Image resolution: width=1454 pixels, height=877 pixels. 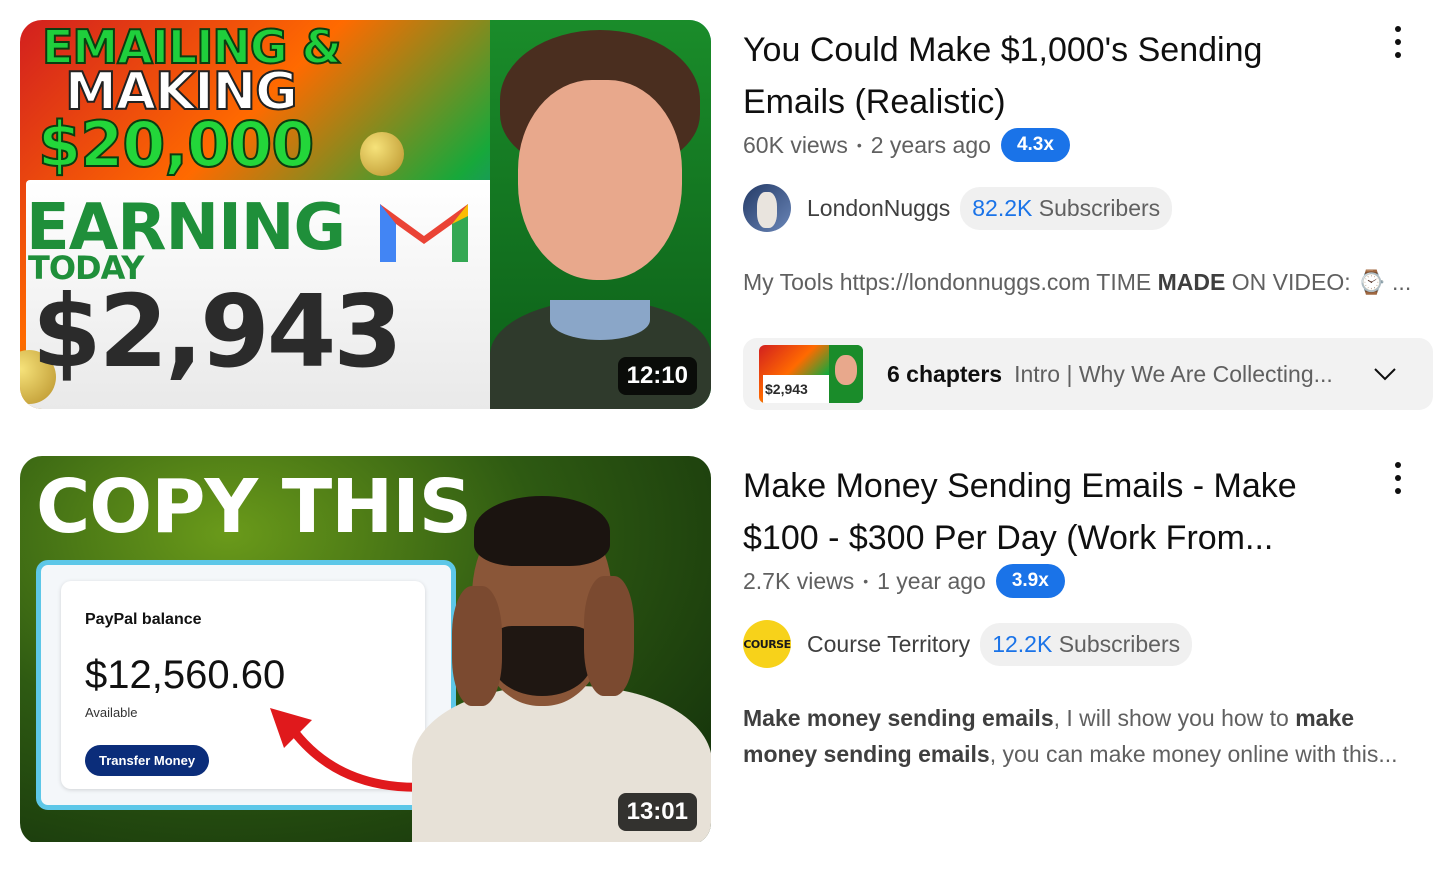 I want to click on coin-decoration, so click(x=382, y=154).